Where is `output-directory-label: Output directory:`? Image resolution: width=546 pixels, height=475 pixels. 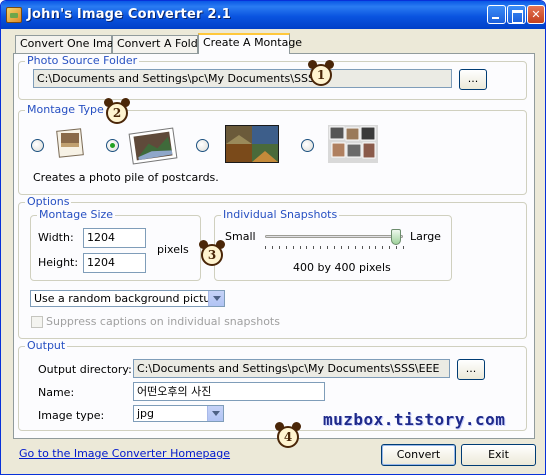 output-directory-label: Output directory: is located at coordinates (85, 369).